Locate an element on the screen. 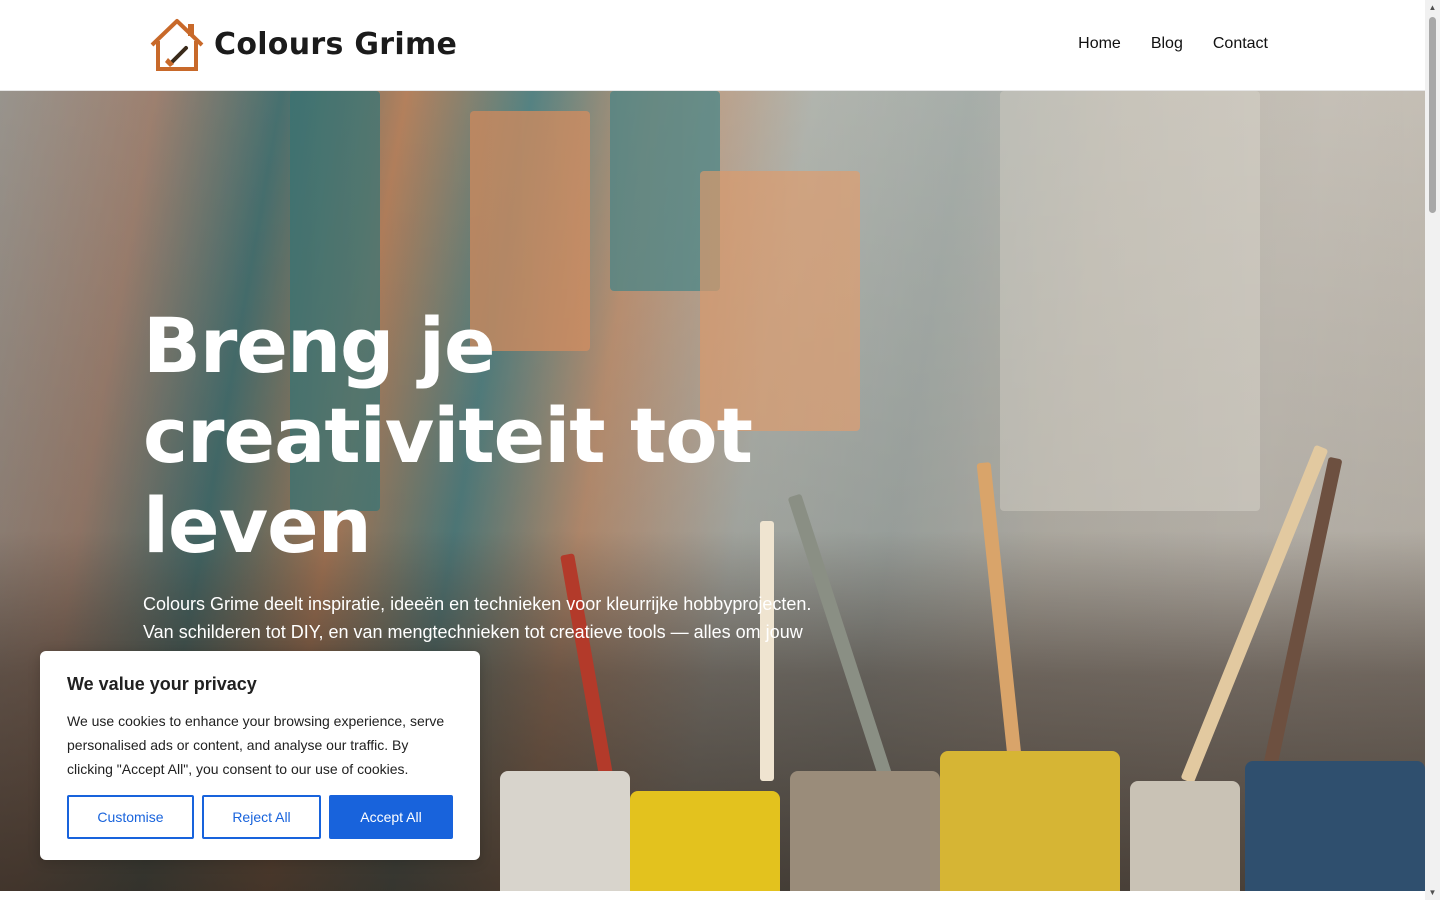 Image resolution: width=1440 pixels, height=900 pixels. site-header: Colours Grime Home Blog Contact is located at coordinates (712, 45).